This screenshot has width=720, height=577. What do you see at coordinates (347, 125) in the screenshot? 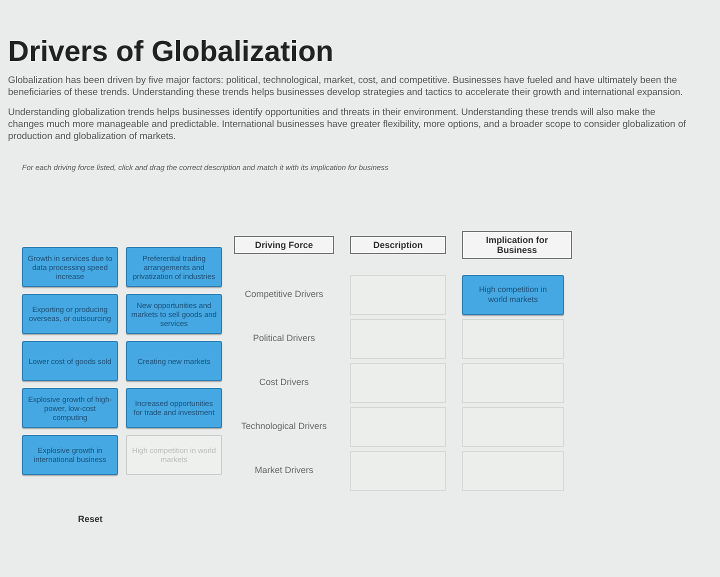
I see `body-paragraph: Understanding globalization trends helps businesses identify opportunities and threats in their environment. Understanding these trends will also make the changes much more manageable and predictable. International businesses have greater flexibility, more options, and a broader scope to consider globalization of production and globalization of markets.` at bounding box center [347, 125].